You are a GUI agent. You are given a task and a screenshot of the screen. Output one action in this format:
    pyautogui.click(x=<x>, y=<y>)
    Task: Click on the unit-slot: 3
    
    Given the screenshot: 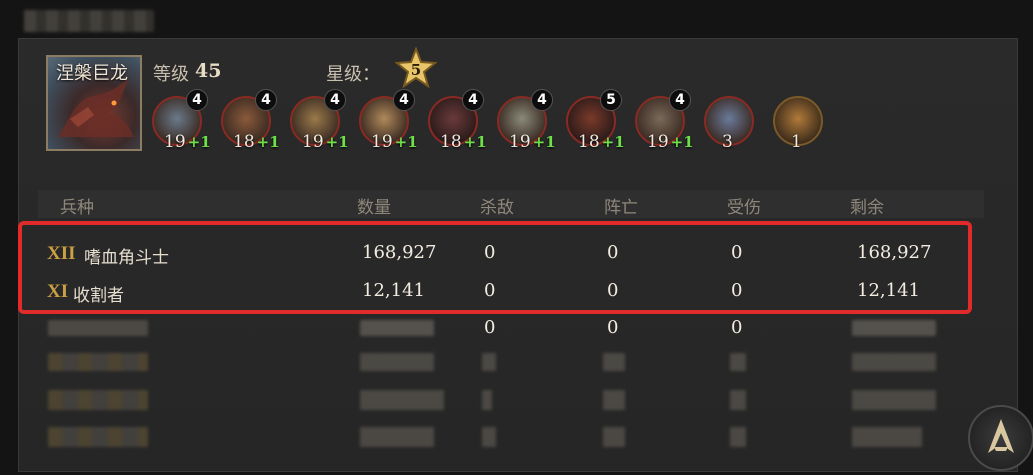 What is the action you would take?
    pyautogui.click(x=730, y=124)
    